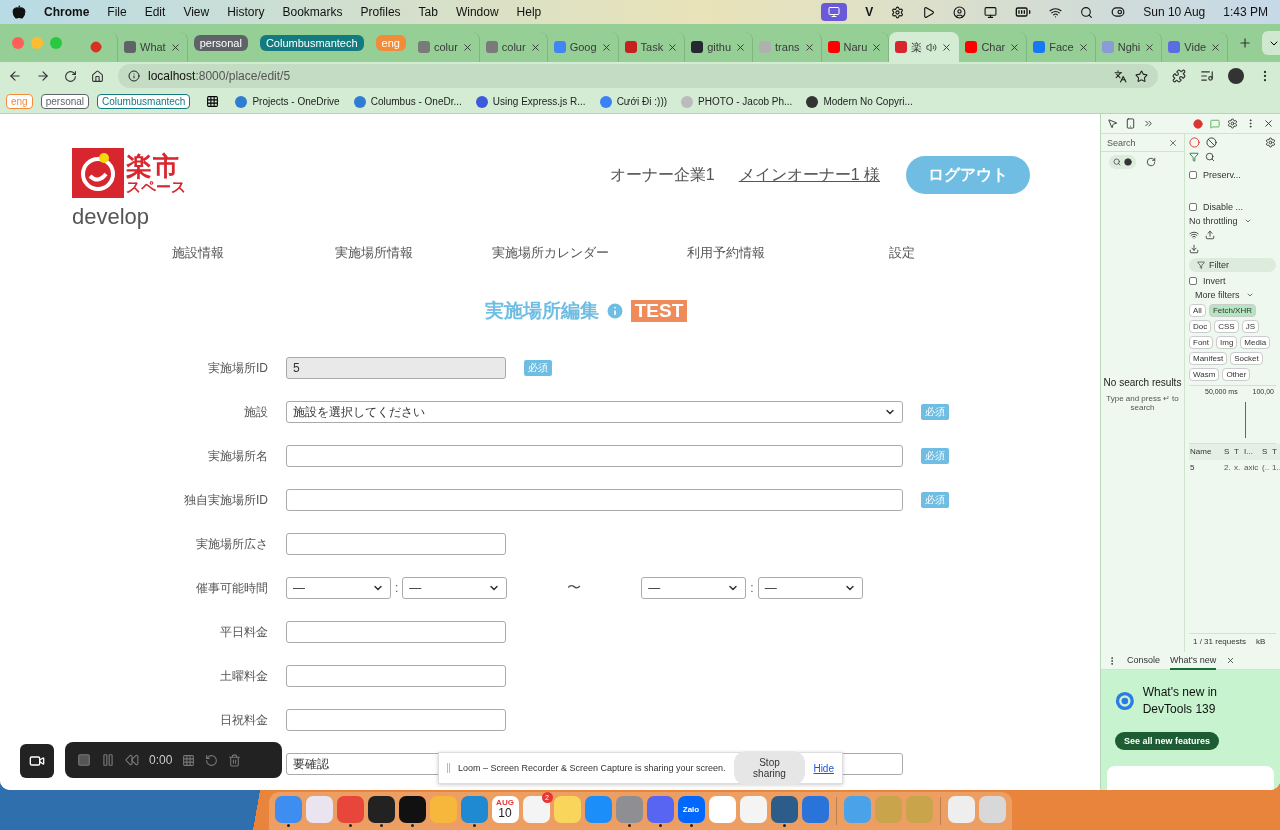  Describe the element at coordinates (1200, 326) in the screenshot. I see `filter-chip: Doc` at that location.